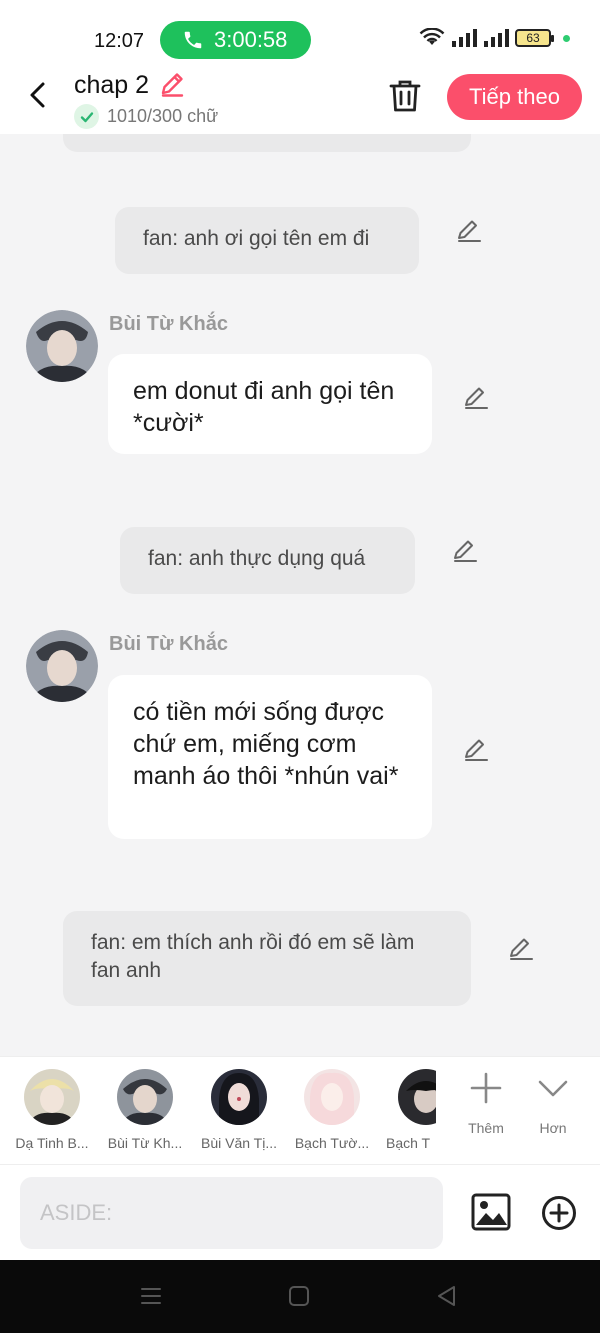 Image resolution: width=600 pixels, height=1333 pixels. What do you see at coordinates (151, 1296) in the screenshot?
I see `recent-apps-icon` at bounding box center [151, 1296].